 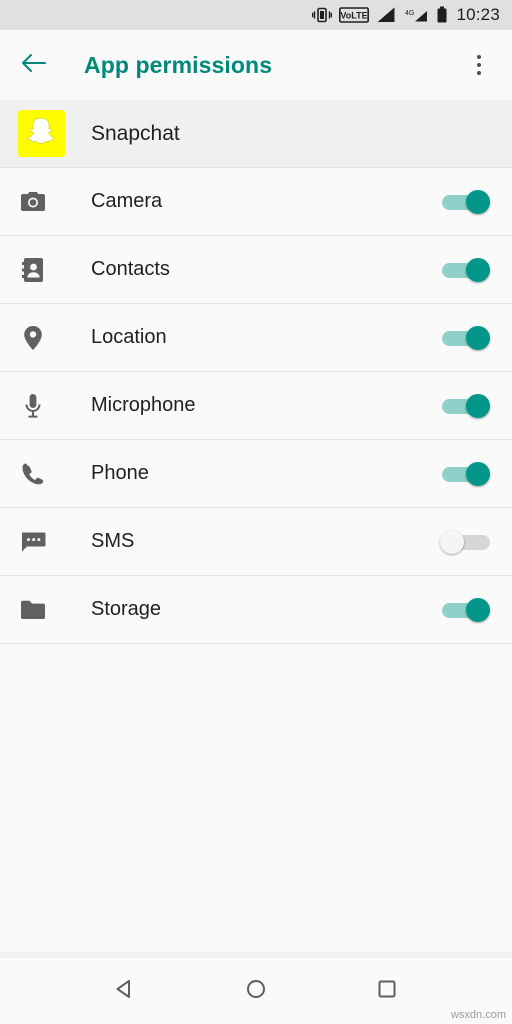 What do you see at coordinates (33, 610) in the screenshot?
I see `storage-folder-icon` at bounding box center [33, 610].